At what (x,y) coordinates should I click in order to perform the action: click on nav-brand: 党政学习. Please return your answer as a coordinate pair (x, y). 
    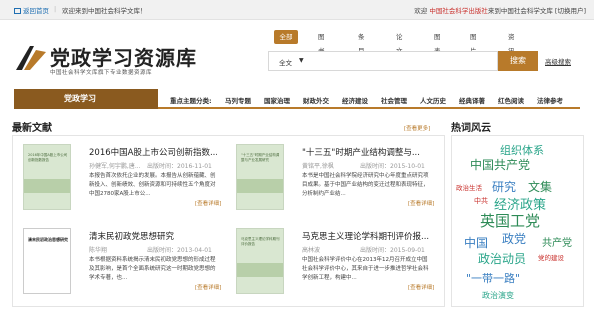
    Looking at the image, I should click on (86, 99).